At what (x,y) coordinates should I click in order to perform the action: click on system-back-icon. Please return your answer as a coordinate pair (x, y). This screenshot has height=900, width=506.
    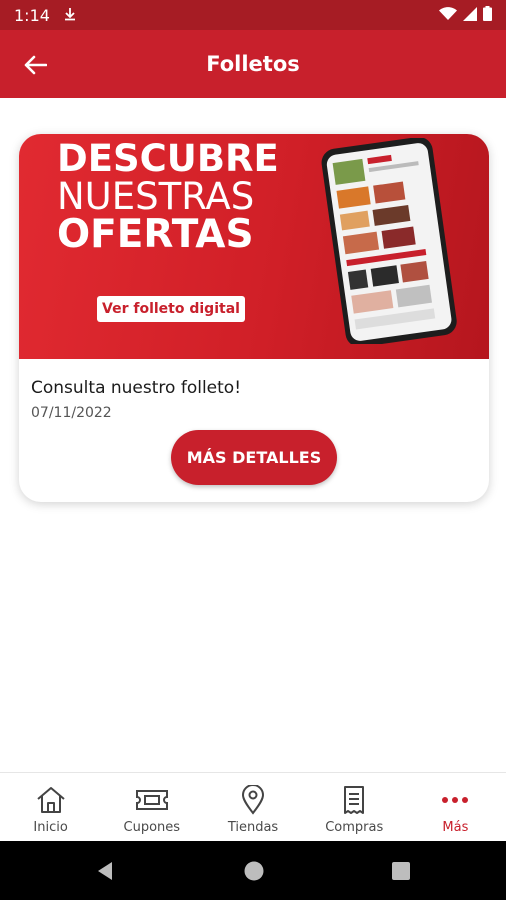
    Looking at the image, I should click on (105, 873).